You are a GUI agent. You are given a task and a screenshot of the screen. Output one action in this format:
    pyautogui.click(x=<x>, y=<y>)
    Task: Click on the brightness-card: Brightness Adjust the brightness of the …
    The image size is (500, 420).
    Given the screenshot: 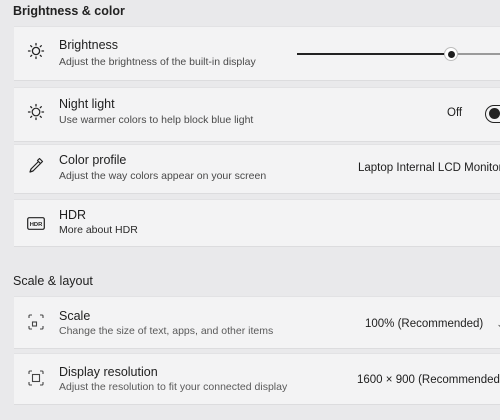 What is the action you would take?
    pyautogui.click(x=257, y=53)
    